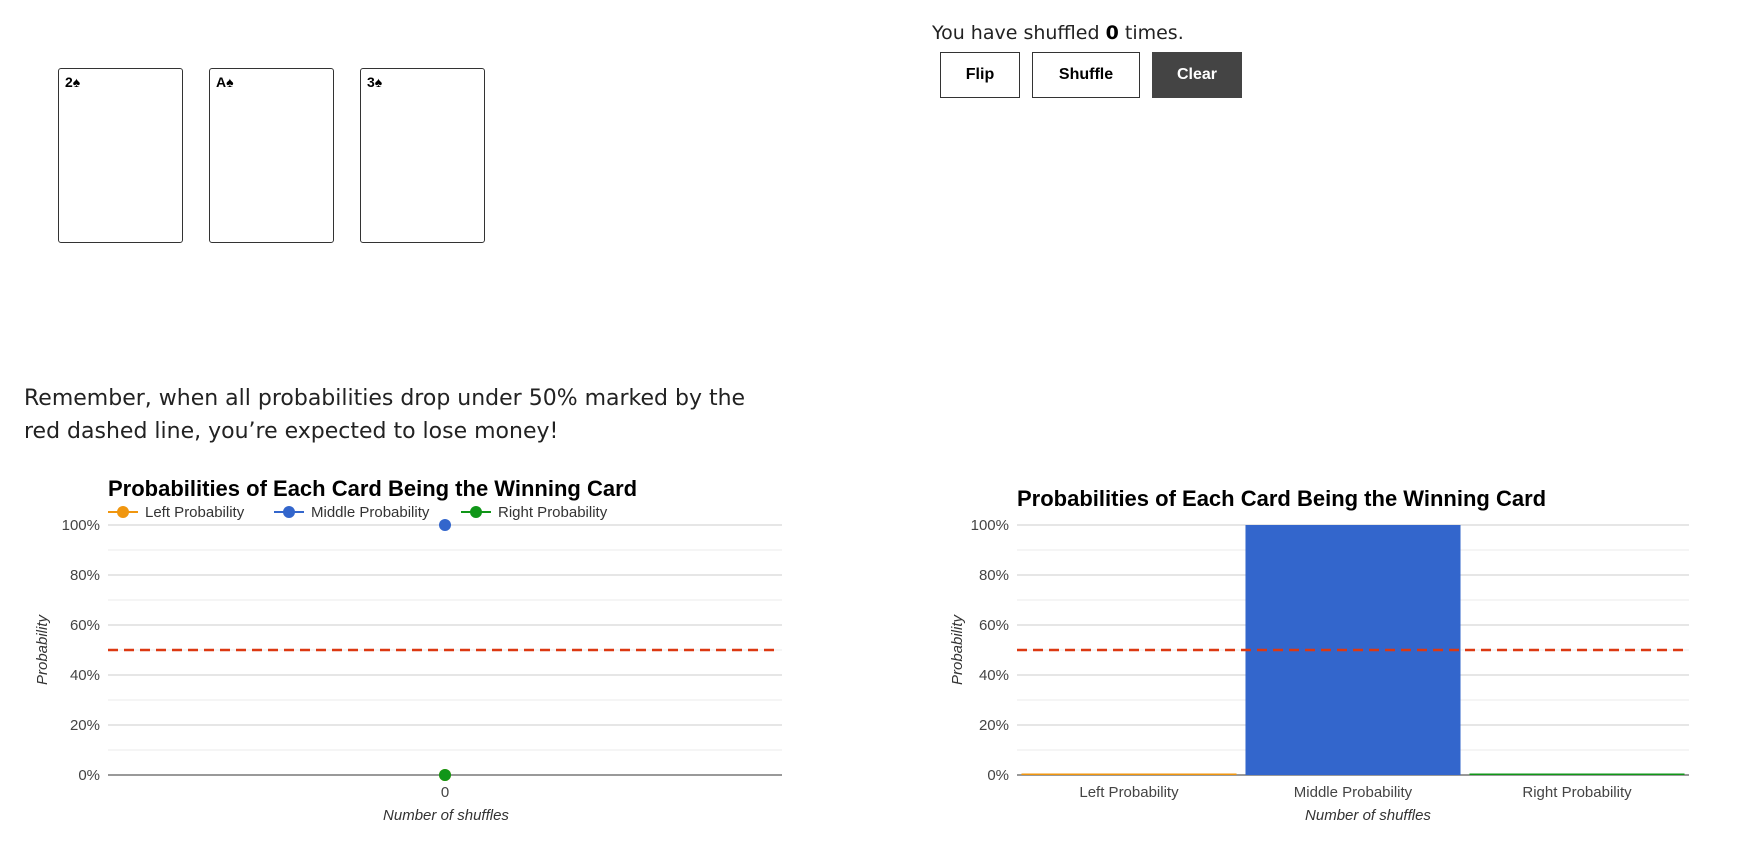 This screenshot has height=842, width=1739. What do you see at coordinates (1368, 815) in the screenshot?
I see `bar-chart-x-axis-label: Number of shuffles` at bounding box center [1368, 815].